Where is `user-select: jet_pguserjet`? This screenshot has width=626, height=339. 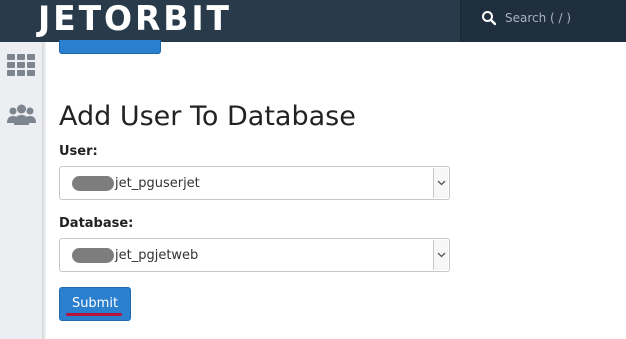
user-select: jet_pguserjet is located at coordinates (254, 183).